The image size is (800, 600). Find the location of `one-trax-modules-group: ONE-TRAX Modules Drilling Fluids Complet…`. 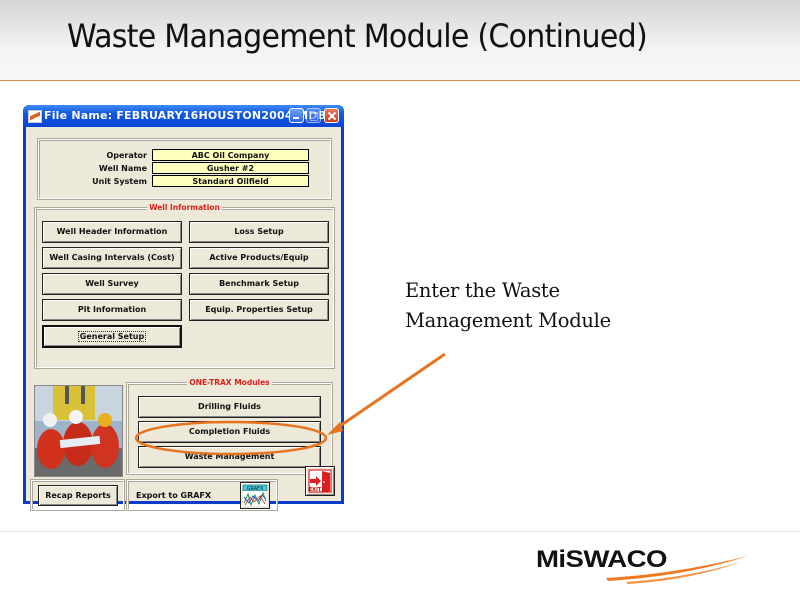

one-trax-modules-group: ONE-TRAX Modules Drilling Fluids Complet… is located at coordinates (229, 426).